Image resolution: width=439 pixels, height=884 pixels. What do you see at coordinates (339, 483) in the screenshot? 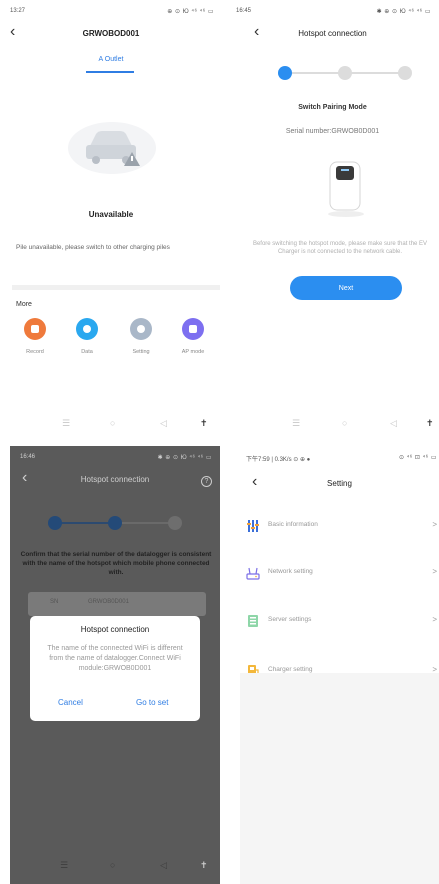
I see `page-title: Setting` at bounding box center [339, 483].